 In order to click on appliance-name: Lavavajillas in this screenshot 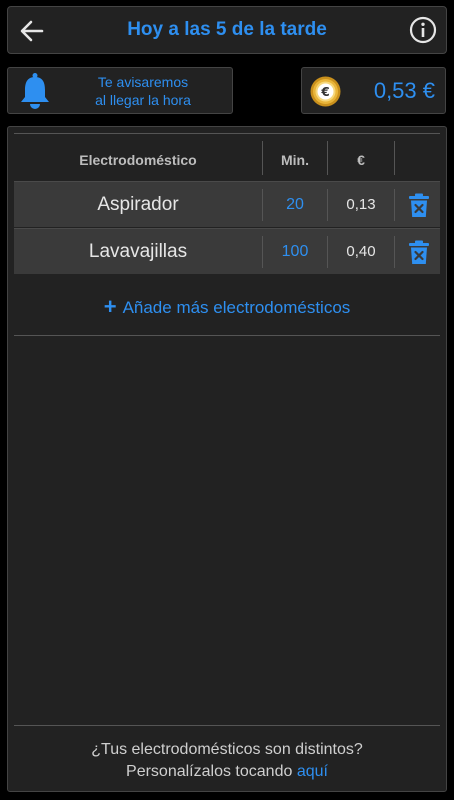, I will do `click(138, 251)`.